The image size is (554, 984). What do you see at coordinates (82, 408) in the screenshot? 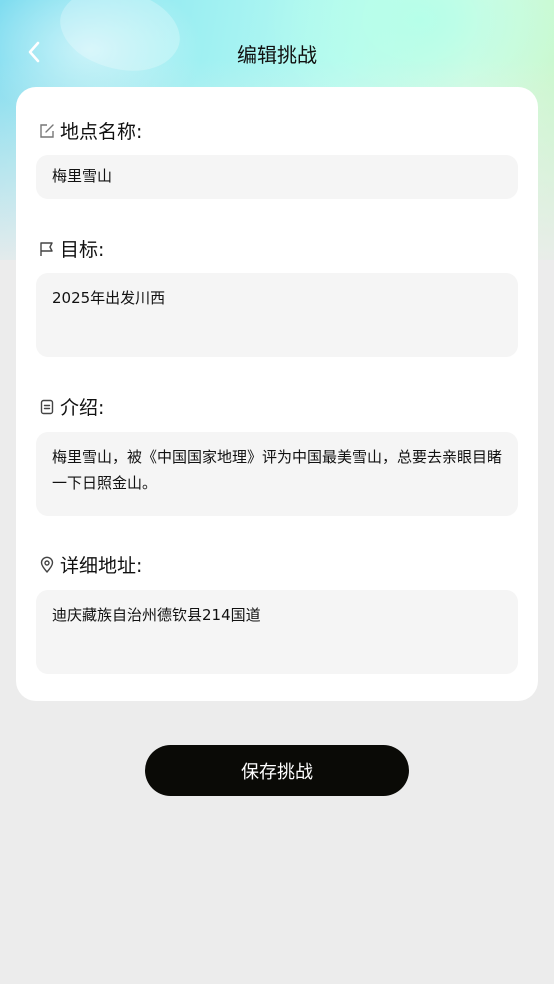
I see `intro-label-text: 介绍:` at bounding box center [82, 408].